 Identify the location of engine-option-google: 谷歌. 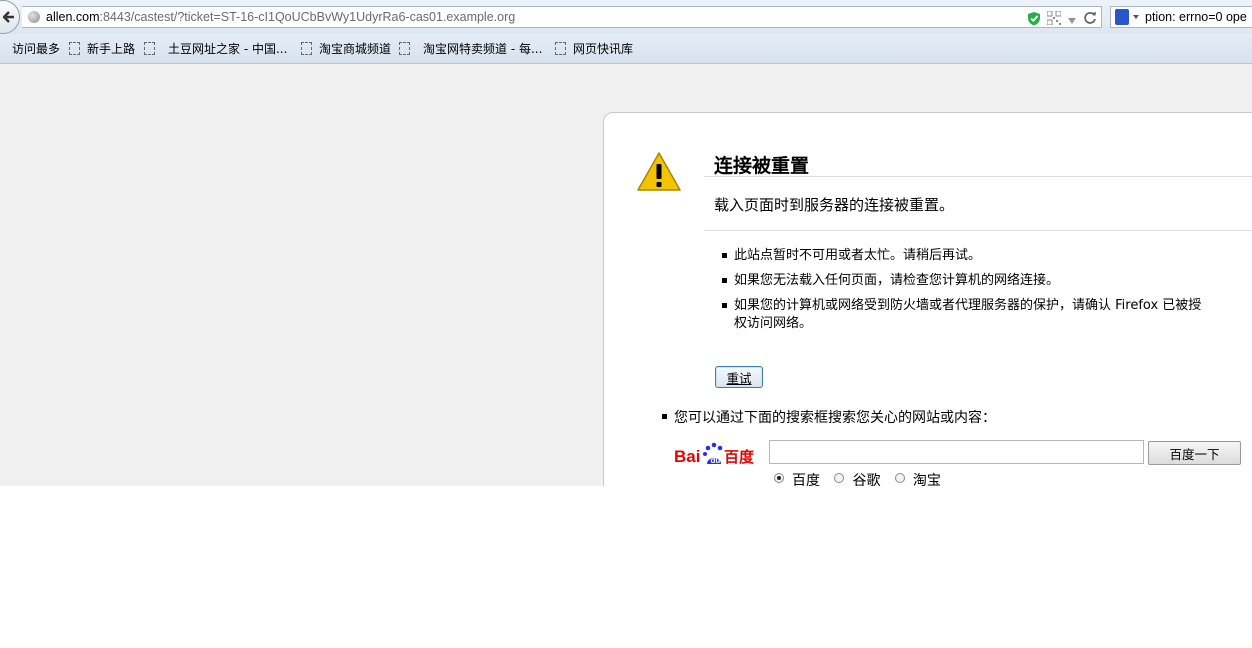
(856, 478).